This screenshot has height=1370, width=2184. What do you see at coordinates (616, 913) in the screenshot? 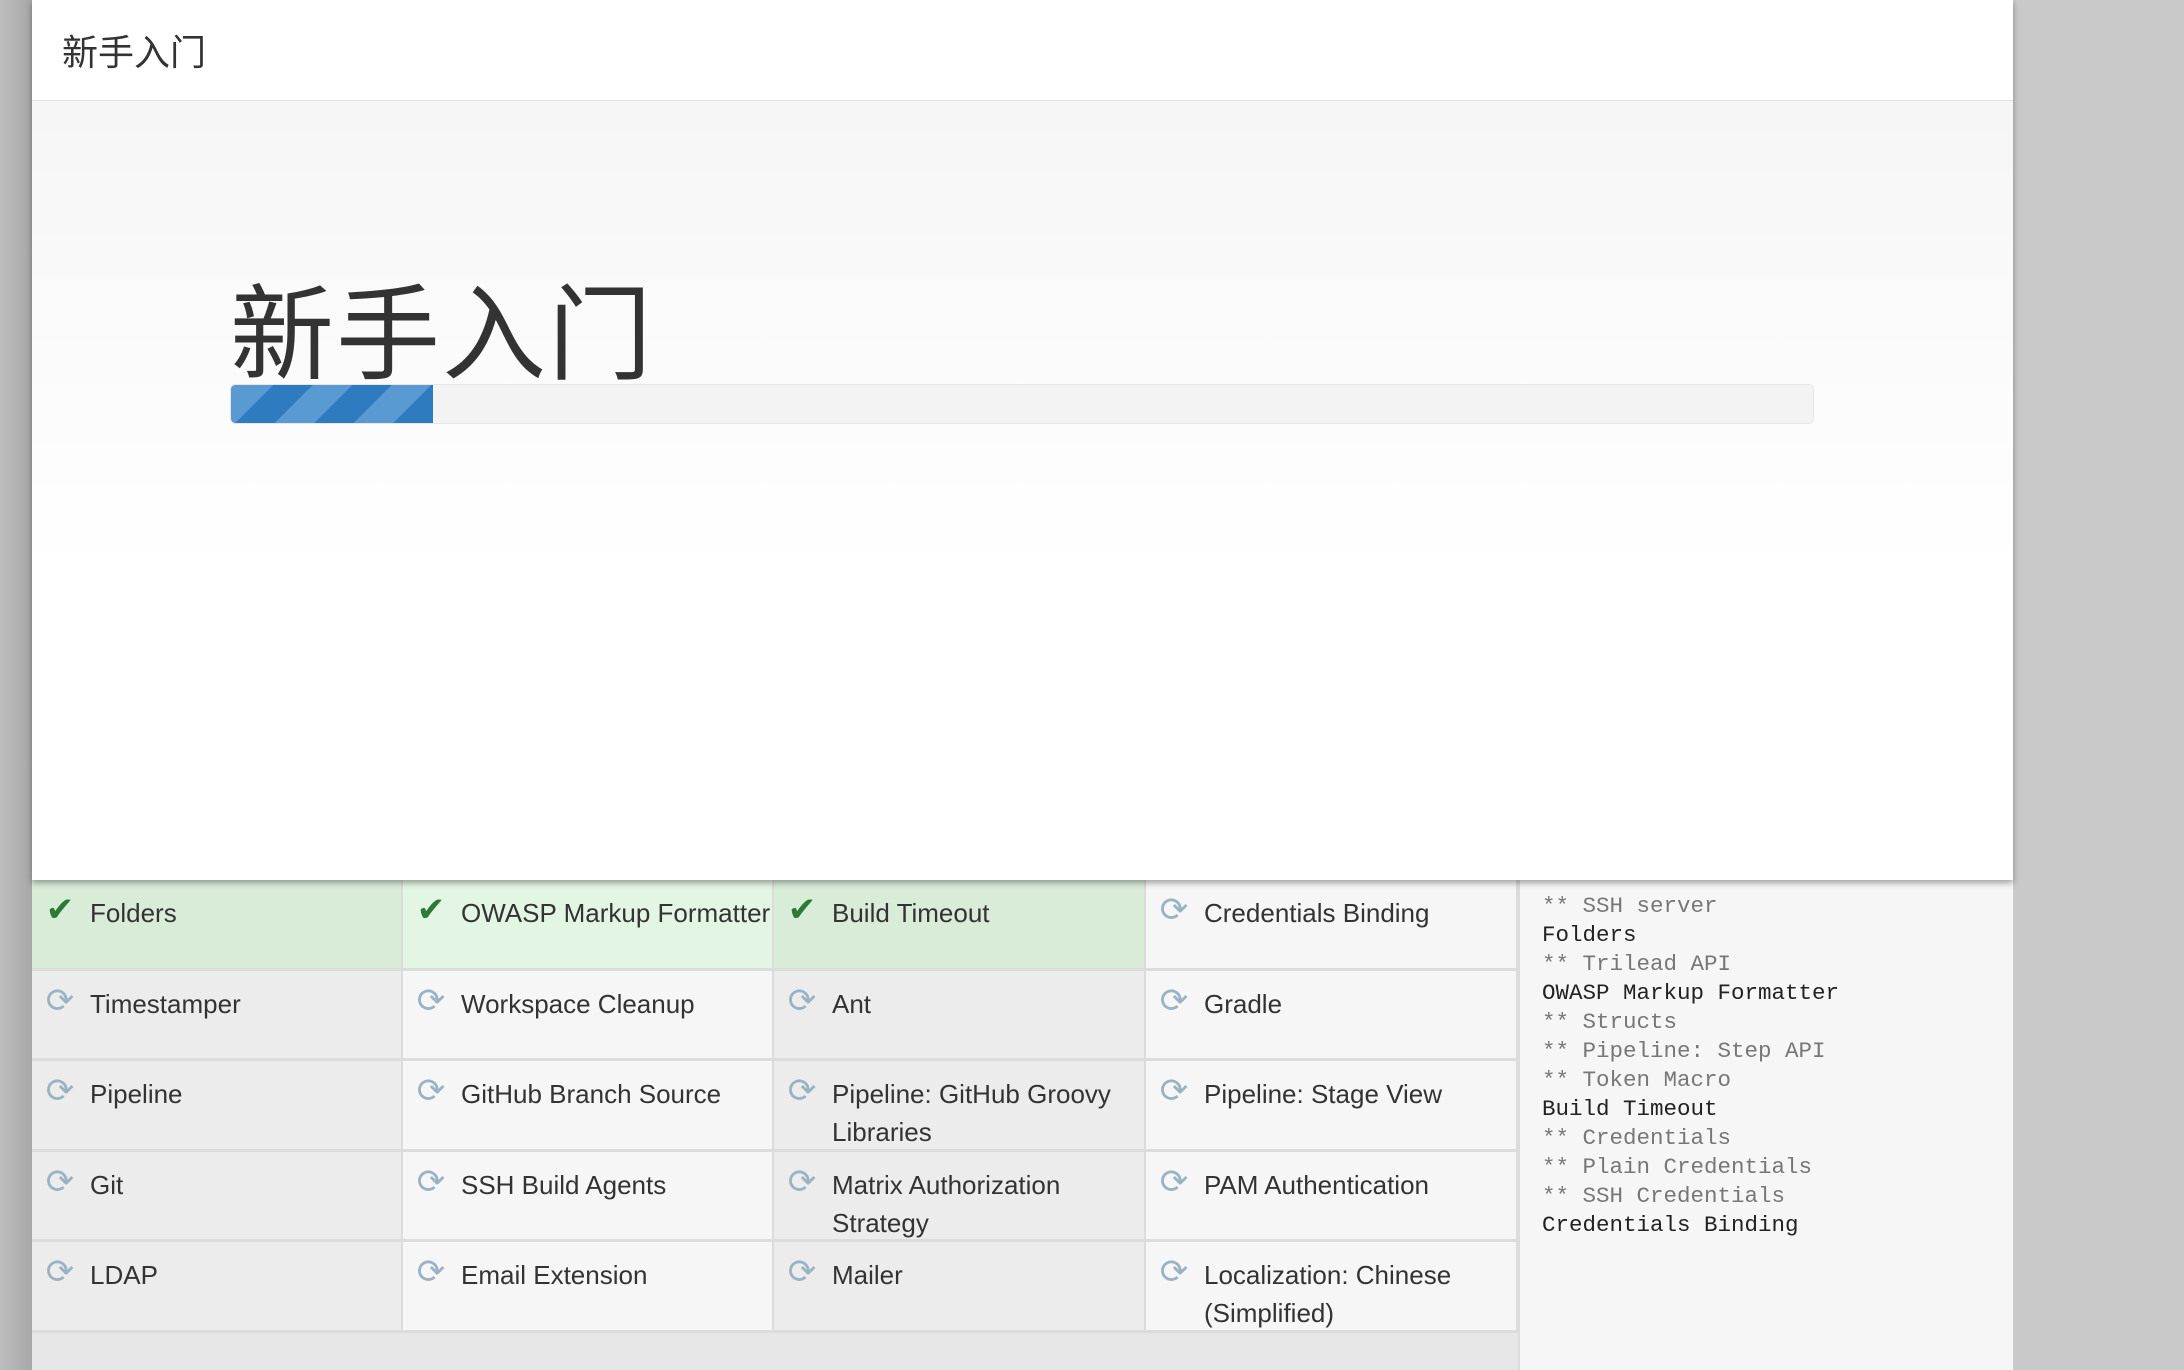
I see `plugin-name: OWASP Markup Formatter` at bounding box center [616, 913].